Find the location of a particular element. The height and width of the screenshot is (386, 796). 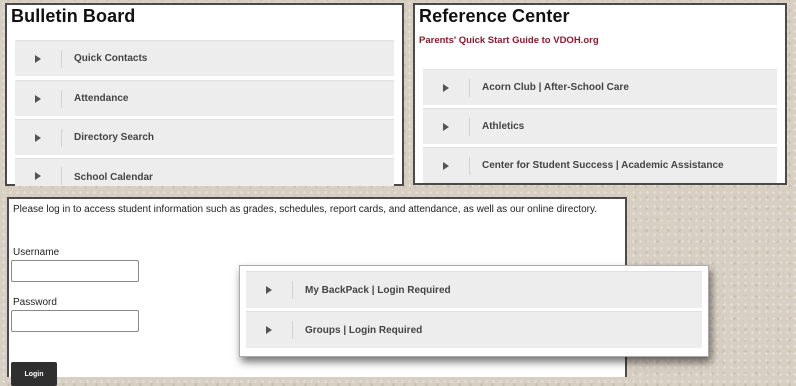

accordion-label: Attendance is located at coordinates (101, 98).